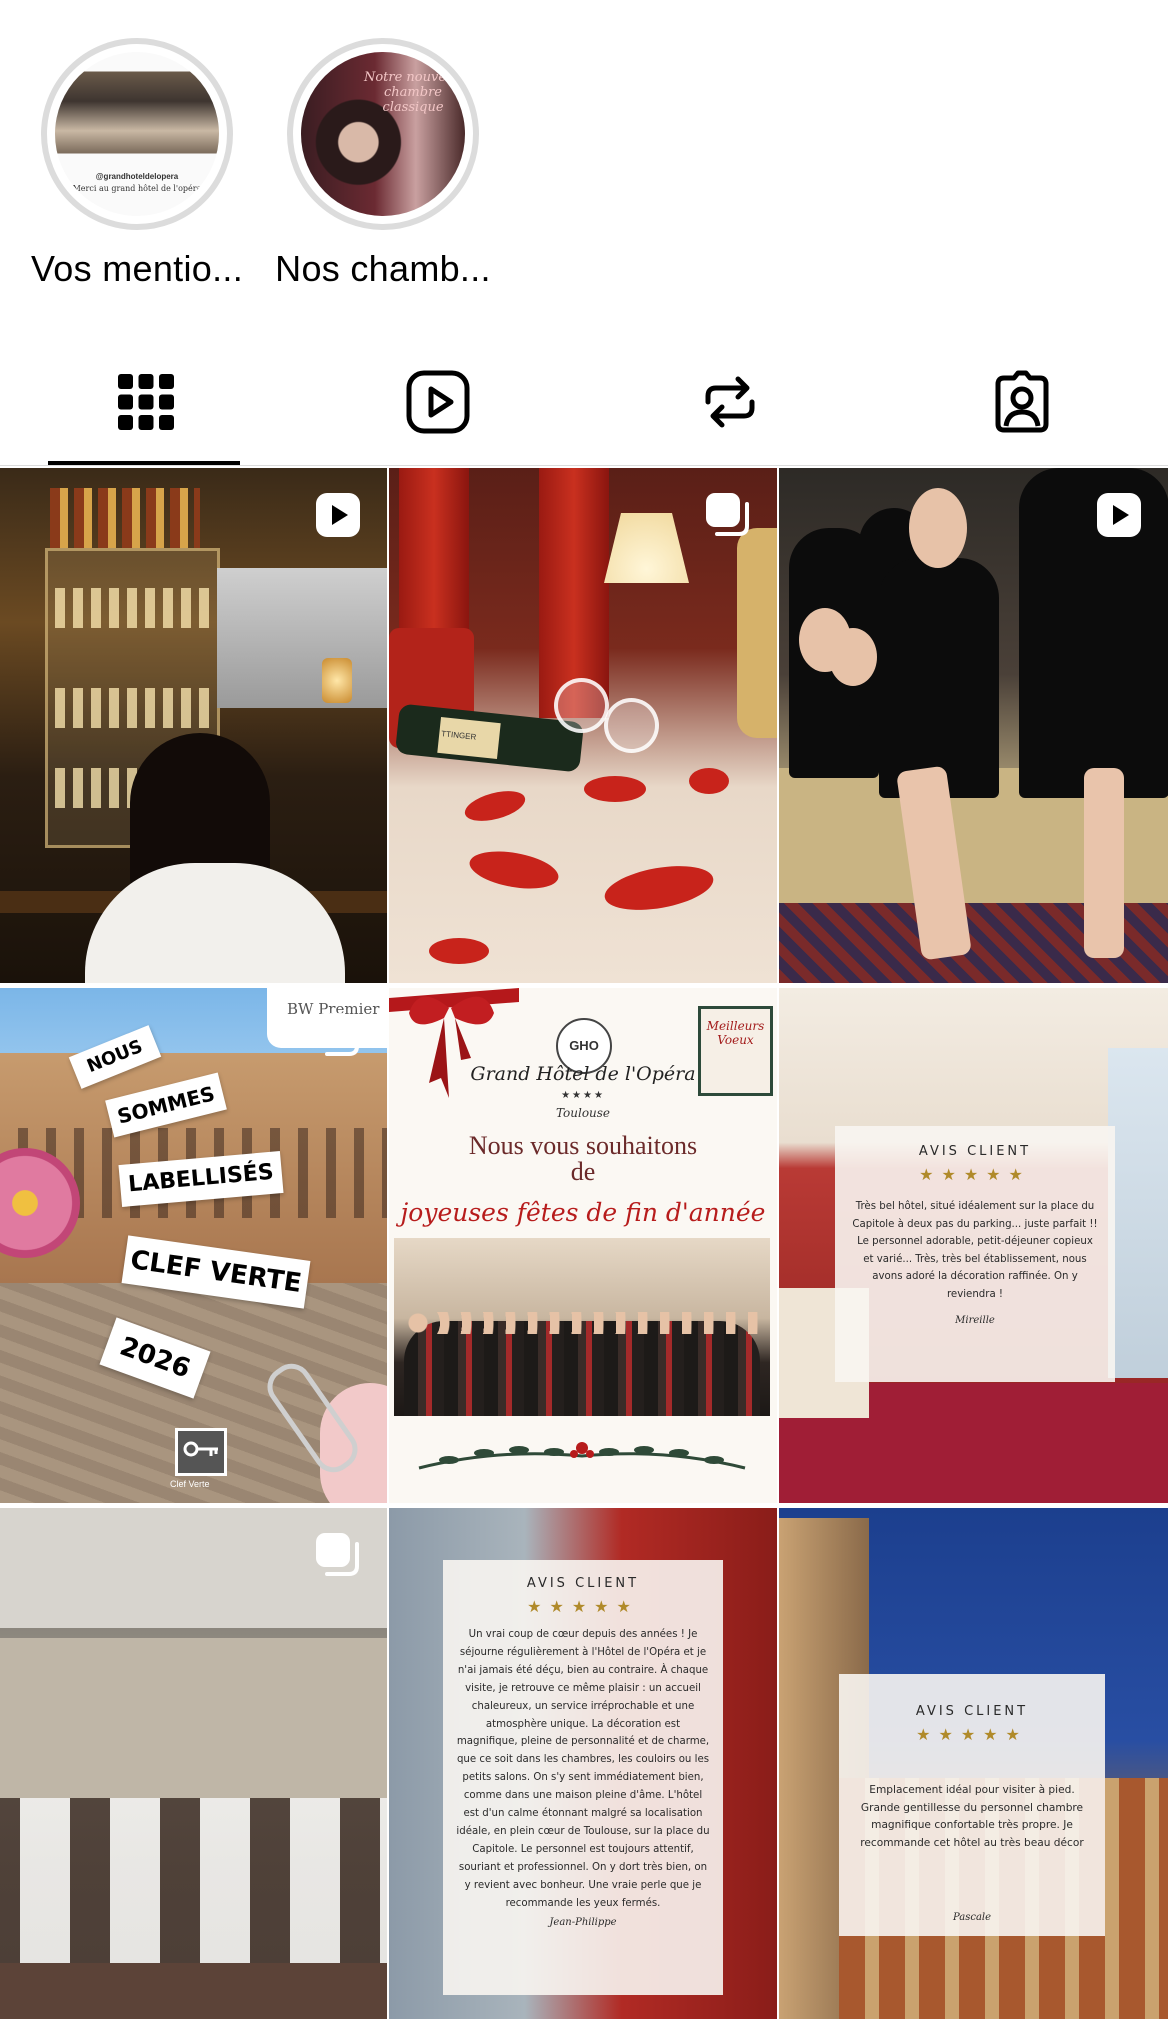 This screenshot has height=2019, width=1168. What do you see at coordinates (193, 1991) in the screenshot?
I see `floor` at bounding box center [193, 1991].